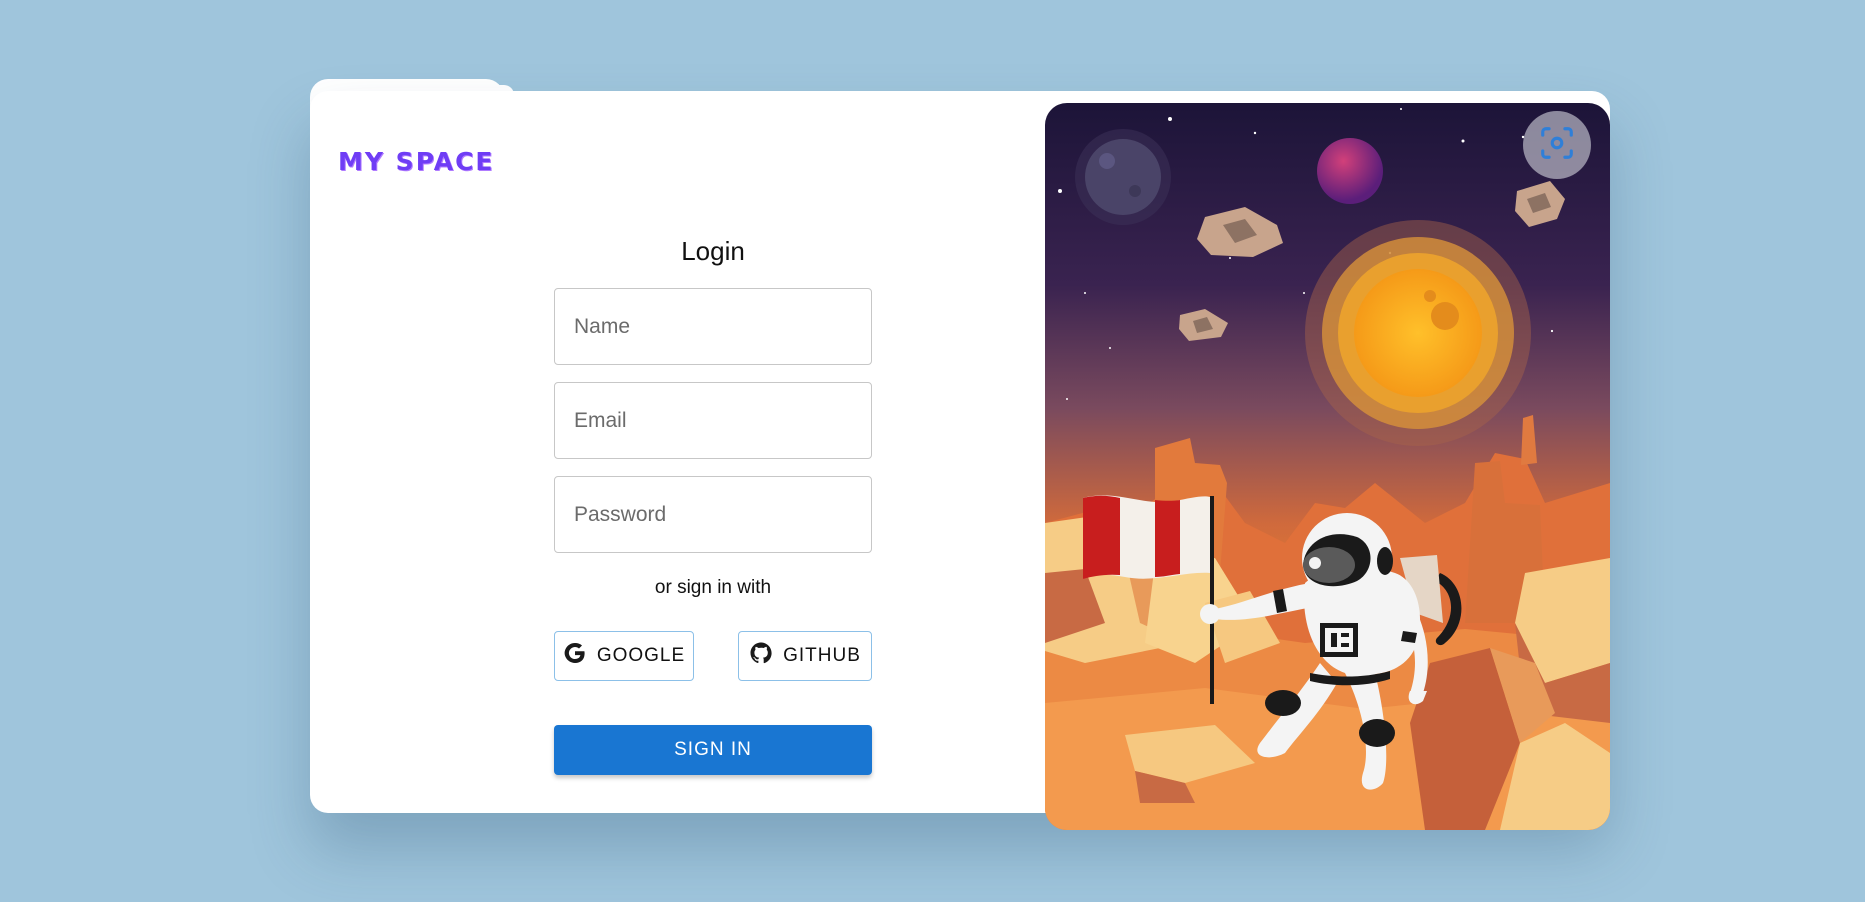  What do you see at coordinates (761, 656) in the screenshot?
I see `github-icon` at bounding box center [761, 656].